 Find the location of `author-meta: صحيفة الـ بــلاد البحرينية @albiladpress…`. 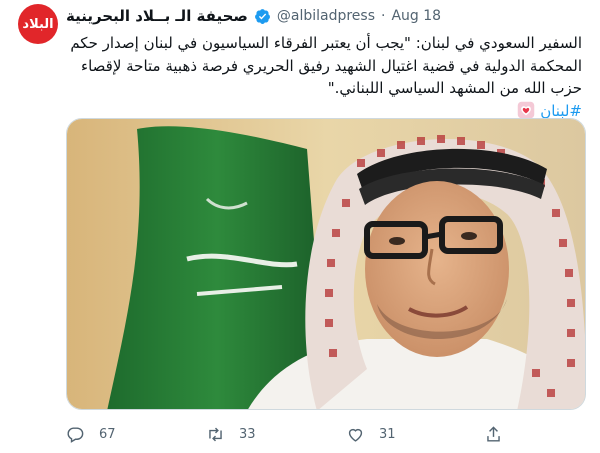

author-meta: صحيفة الـ بــلاد البحرينية @albiladpress… is located at coordinates (253, 16).